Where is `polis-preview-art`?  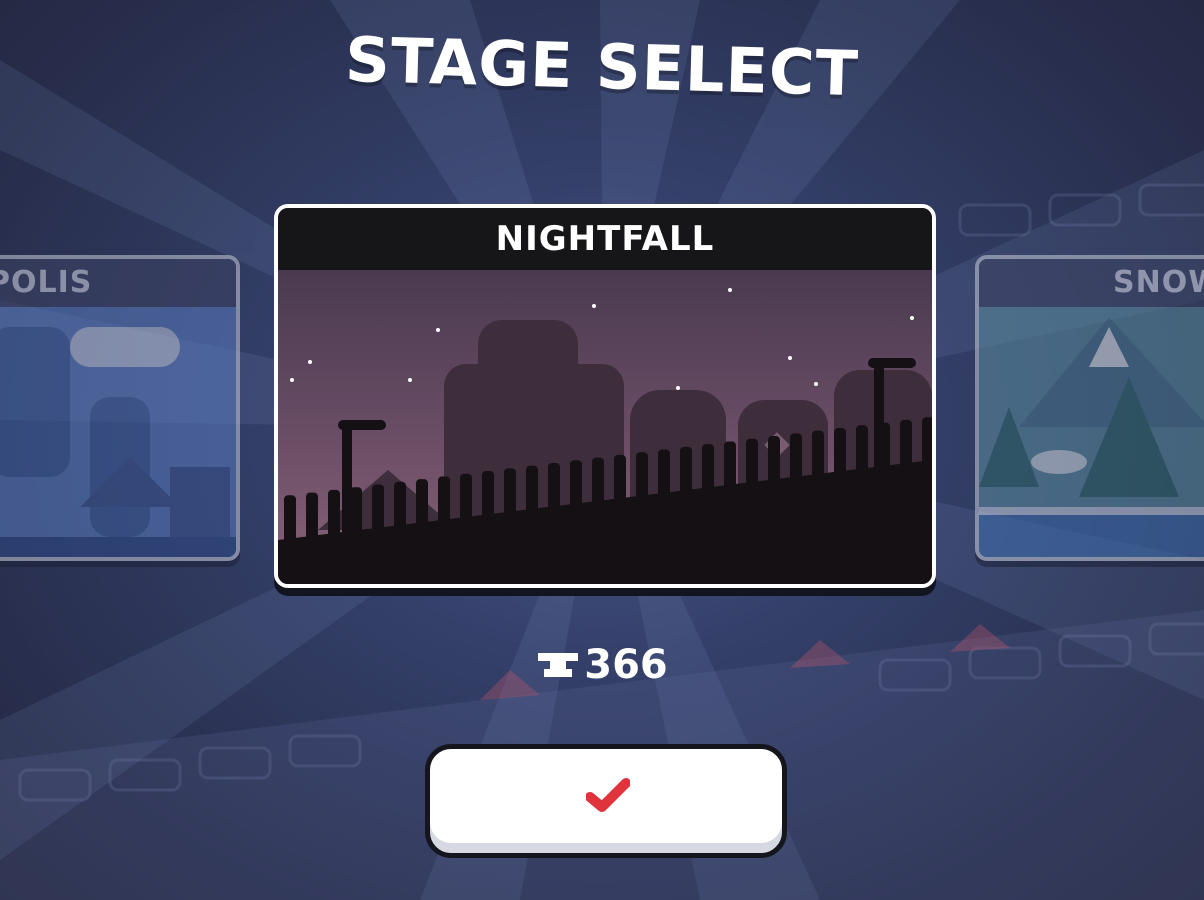 polis-preview-art is located at coordinates (118, 432).